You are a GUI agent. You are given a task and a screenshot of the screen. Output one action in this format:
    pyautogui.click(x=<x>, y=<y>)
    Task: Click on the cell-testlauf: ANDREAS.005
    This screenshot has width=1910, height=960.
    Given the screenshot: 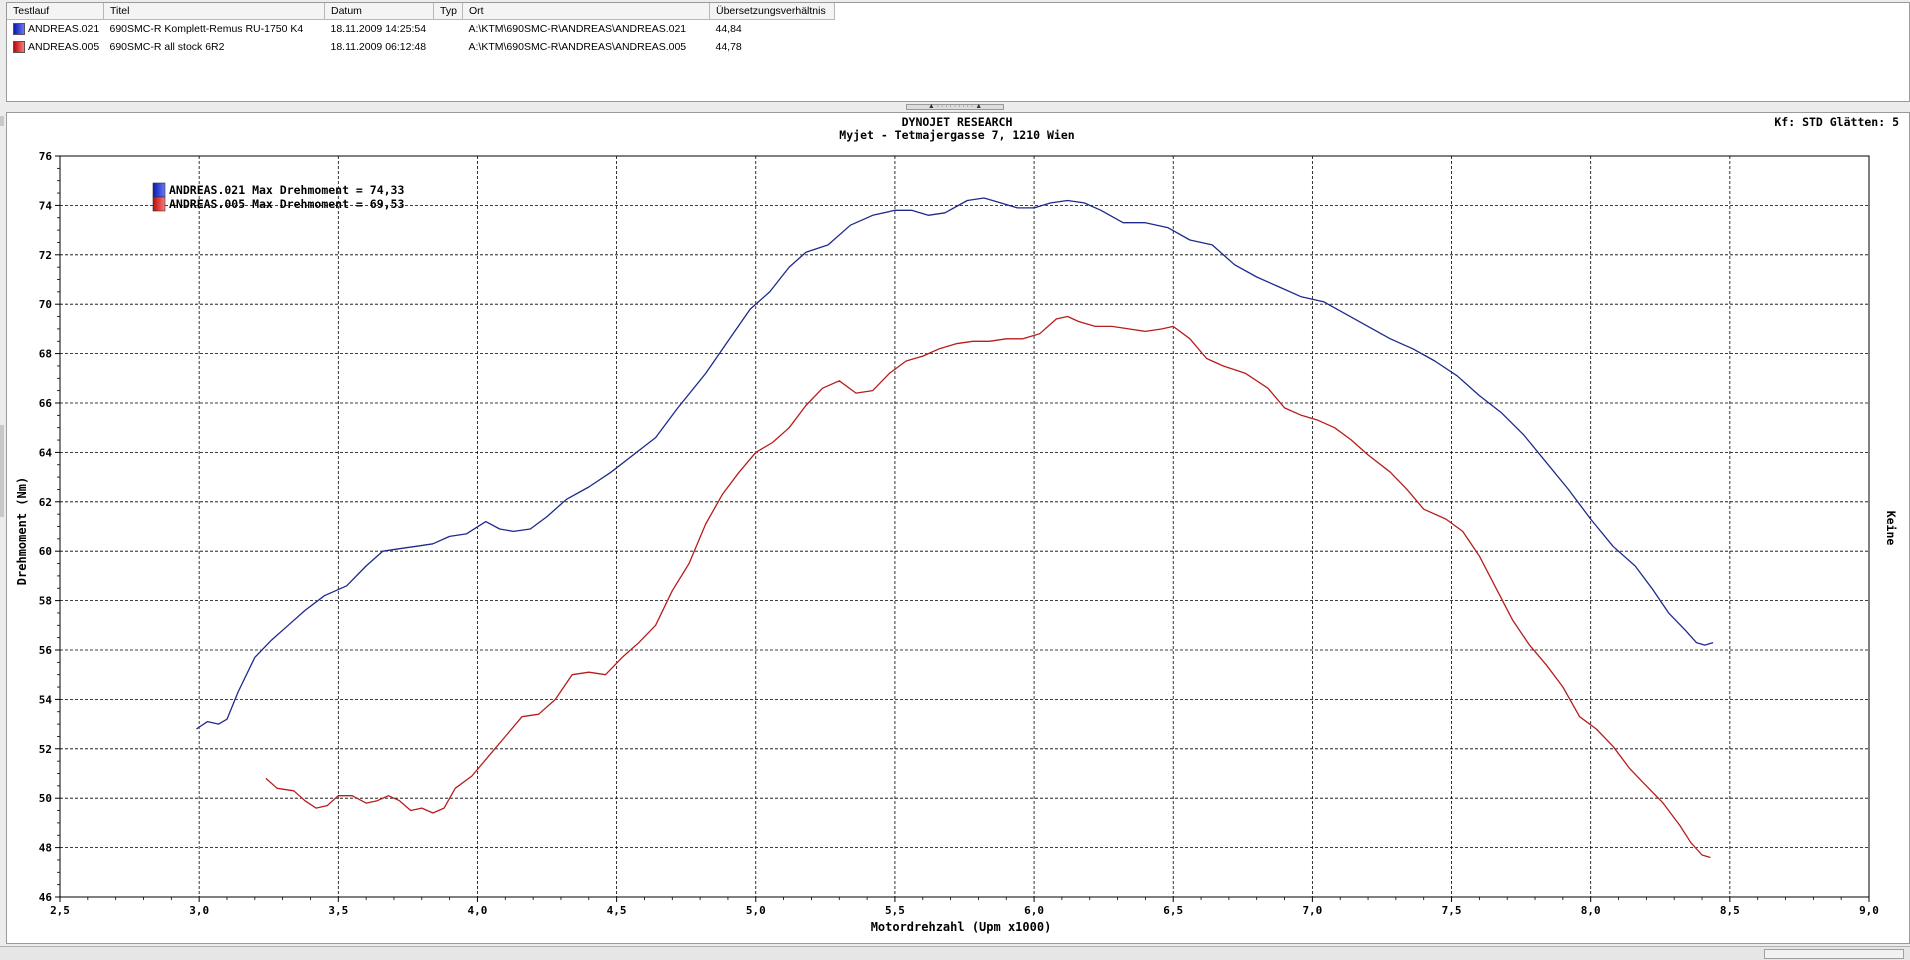 What is the action you would take?
    pyautogui.click(x=55, y=47)
    